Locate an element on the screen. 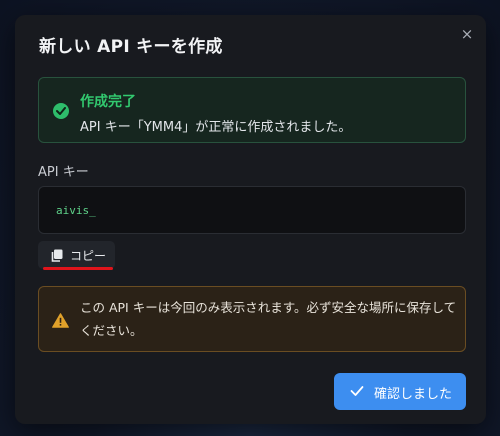  warning-icon is located at coordinates (60, 320).